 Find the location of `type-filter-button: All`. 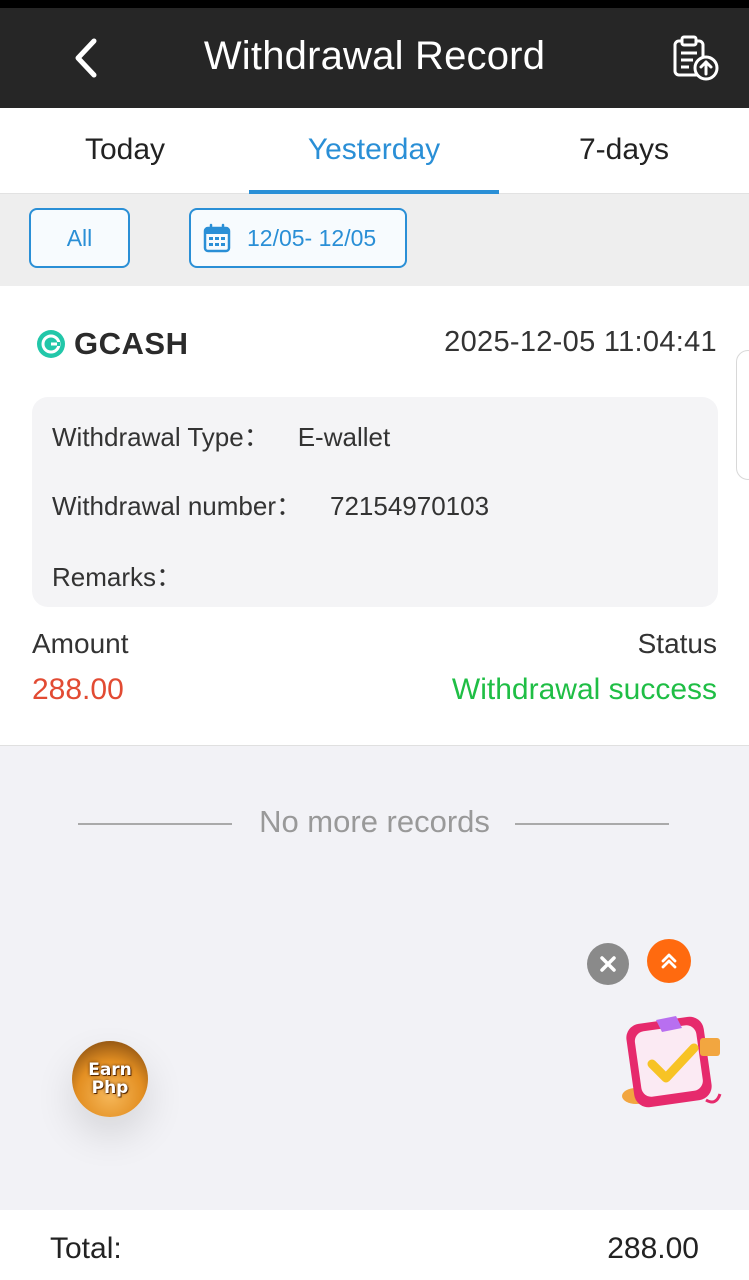

type-filter-button: All is located at coordinates (79, 238).